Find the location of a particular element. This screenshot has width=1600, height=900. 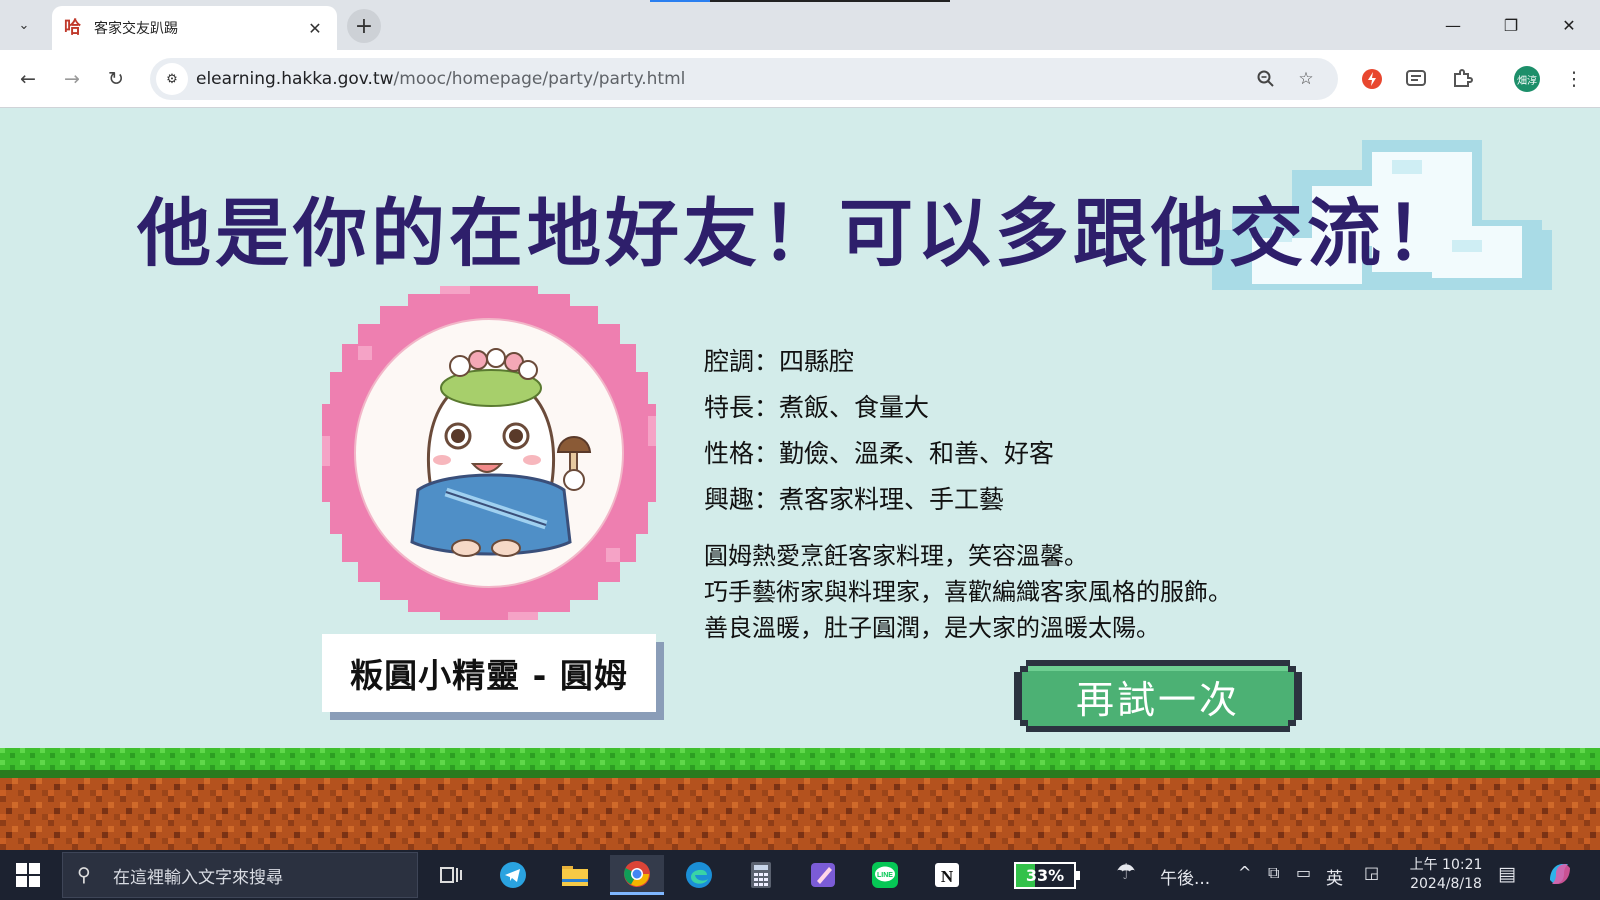

flash-extension-icon is located at coordinates (1372, 79).